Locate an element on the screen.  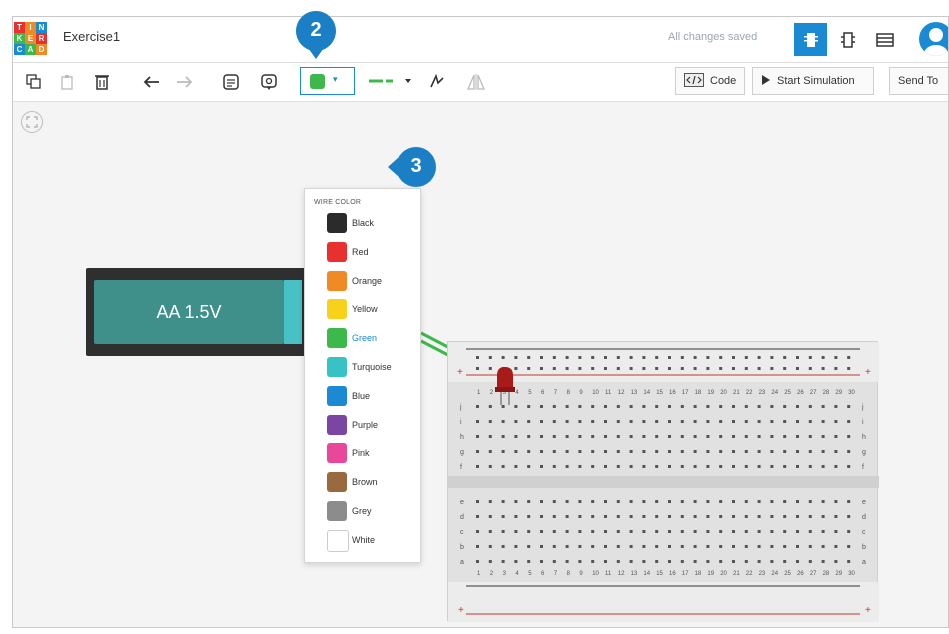
aa-battery: AA 1.5V is located at coordinates (198, 312).